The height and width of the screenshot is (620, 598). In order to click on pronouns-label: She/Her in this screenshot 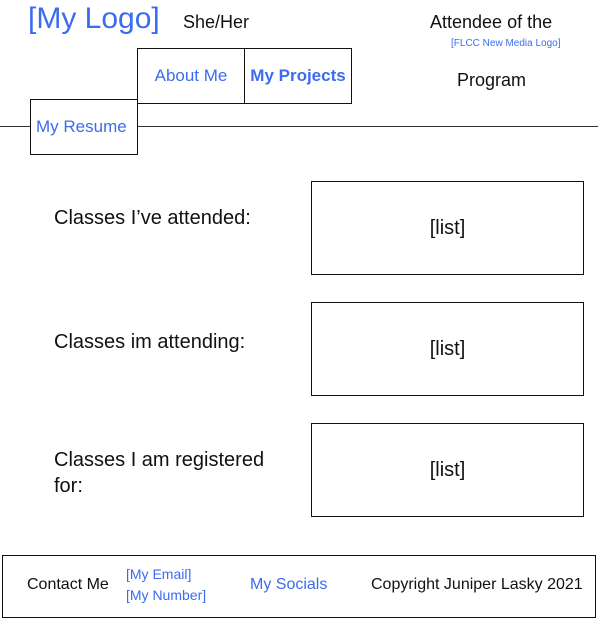, I will do `click(216, 22)`.